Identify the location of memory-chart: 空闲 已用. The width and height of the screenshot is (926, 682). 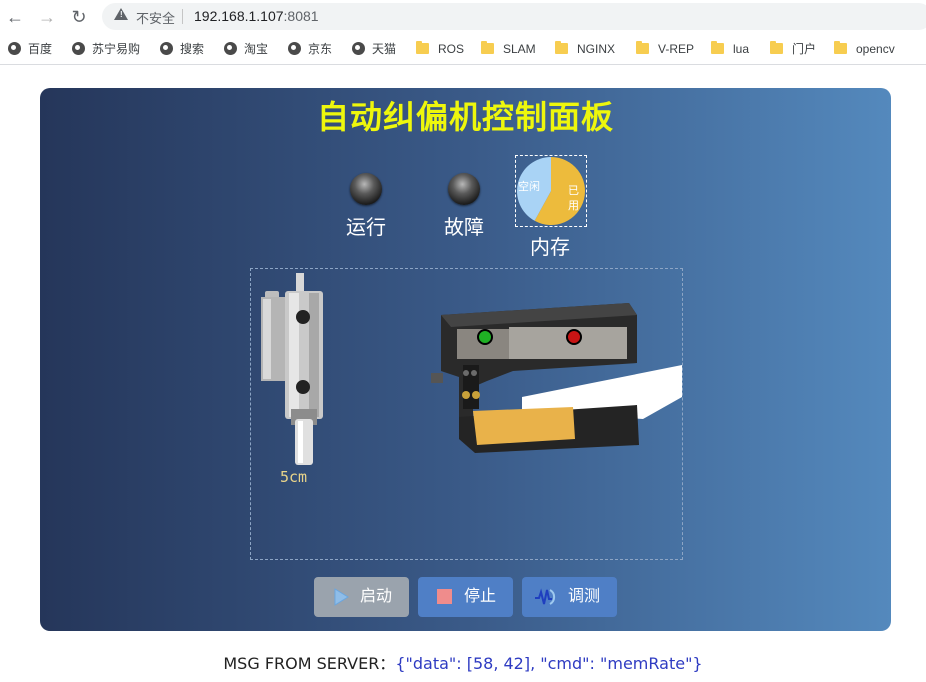
(551, 191).